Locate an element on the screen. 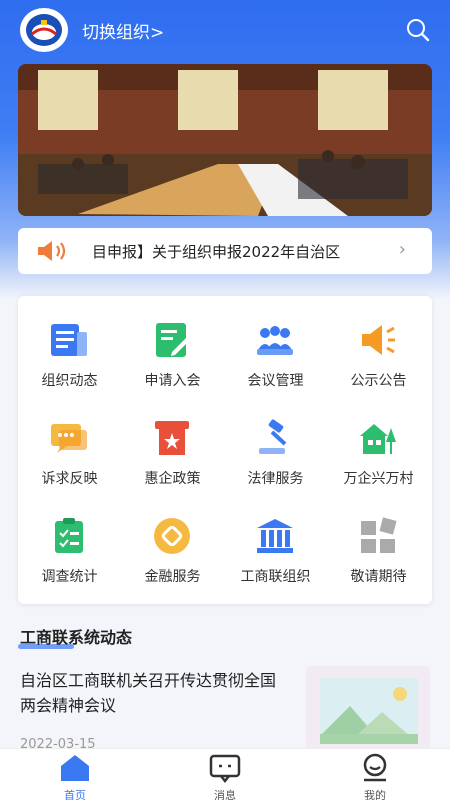  news-thumbnail is located at coordinates (368, 710).